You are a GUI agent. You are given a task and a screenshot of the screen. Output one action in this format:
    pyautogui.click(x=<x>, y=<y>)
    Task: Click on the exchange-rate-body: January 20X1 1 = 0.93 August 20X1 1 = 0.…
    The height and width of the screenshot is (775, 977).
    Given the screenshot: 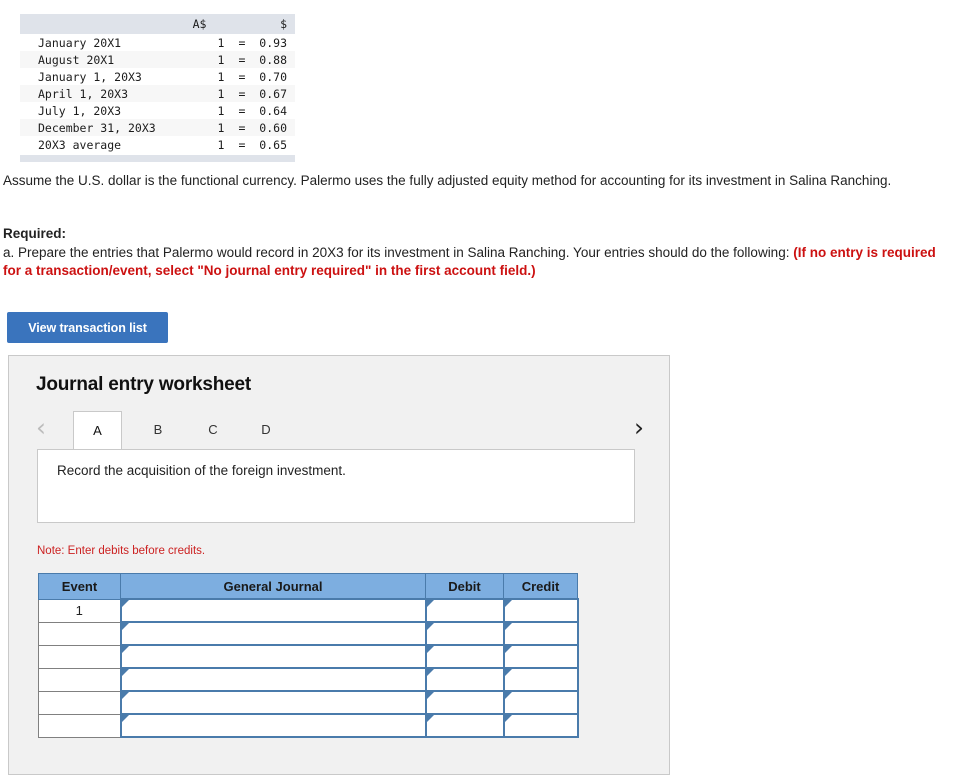 What is the action you would take?
    pyautogui.click(x=157, y=93)
    